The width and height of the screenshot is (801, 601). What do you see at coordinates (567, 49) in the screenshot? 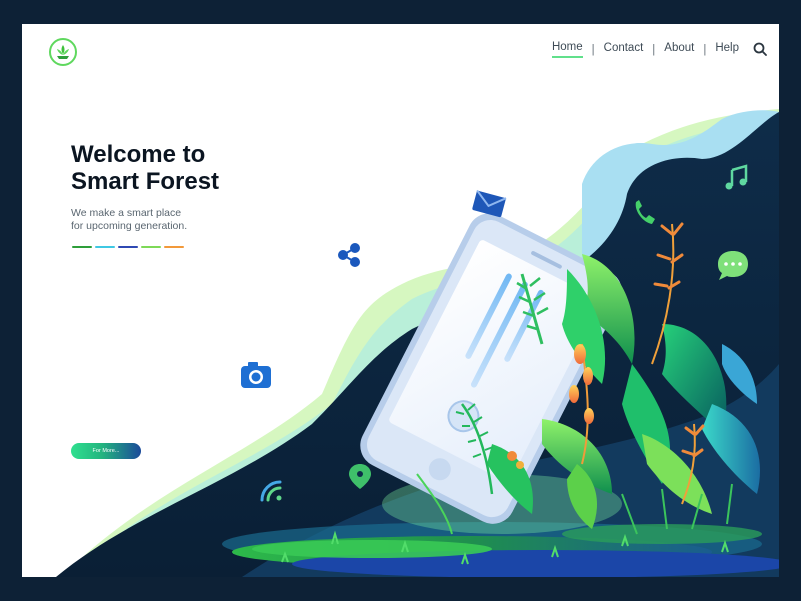
I see `nav-home: Home` at bounding box center [567, 49].